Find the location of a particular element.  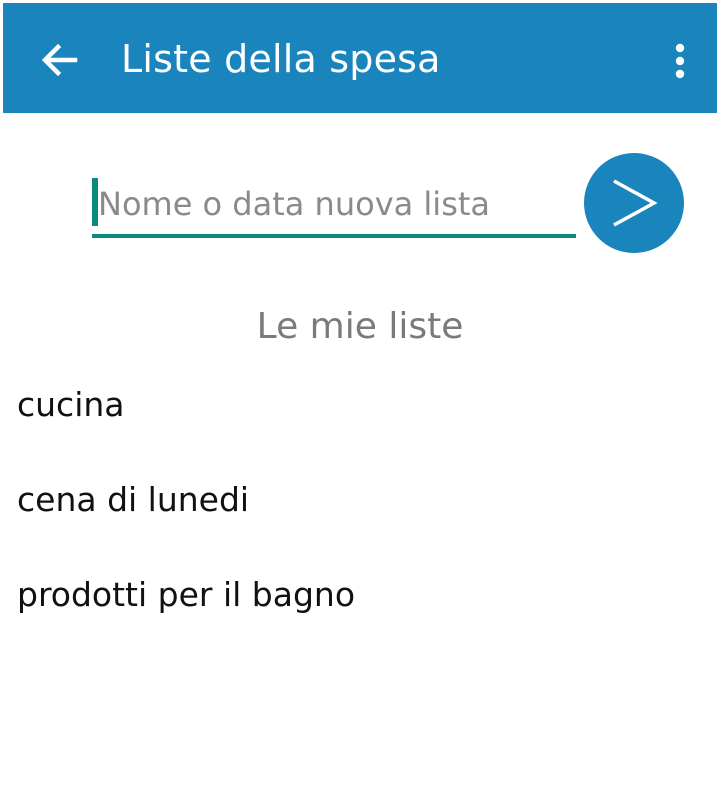

section-title: Le mie liste is located at coordinates (360, 326).